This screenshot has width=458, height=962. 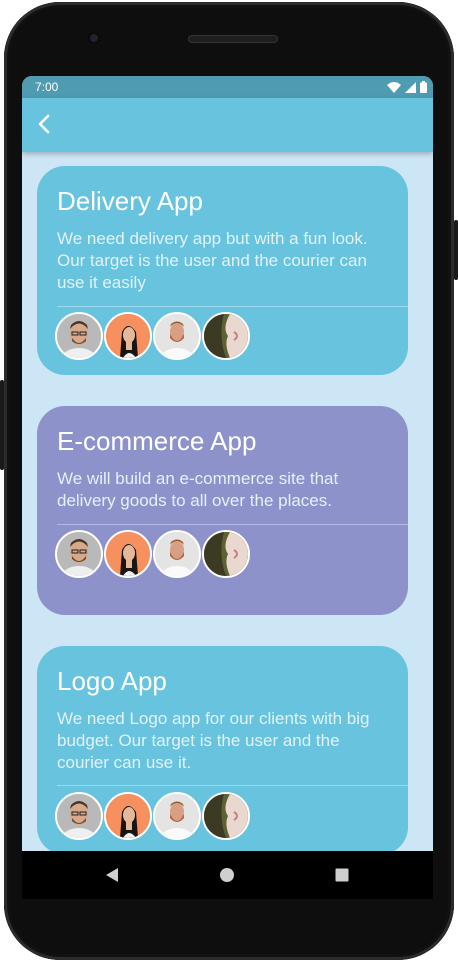 What do you see at coordinates (233, 39) in the screenshot?
I see `earpiece-speaker` at bounding box center [233, 39].